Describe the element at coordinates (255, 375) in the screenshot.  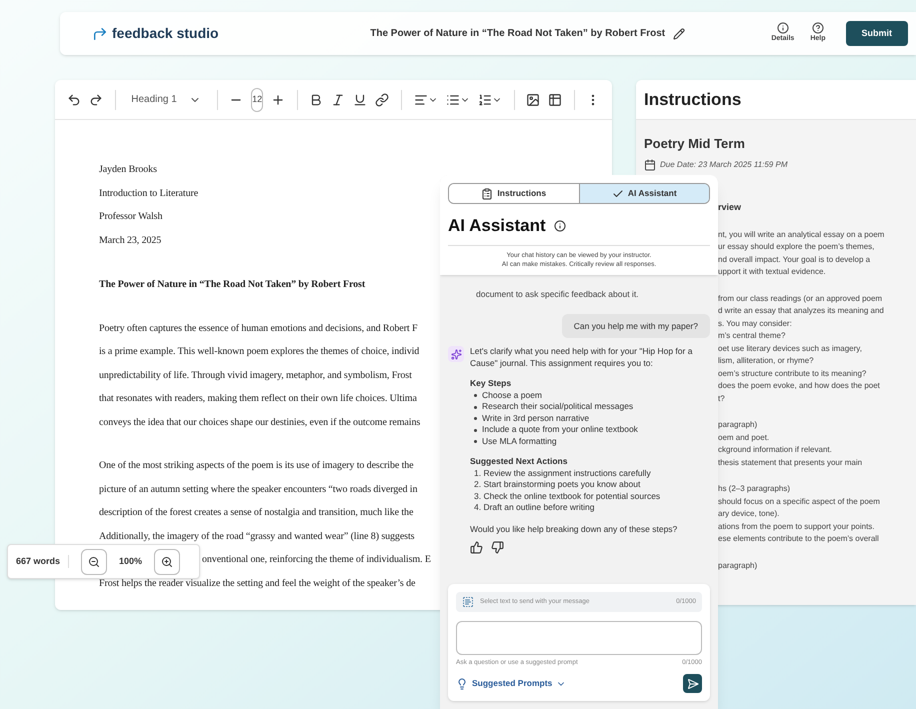
I see `paragraph-line: unpredictability of life. Through vivid imagery, metaphor, and symbolism, Frost` at that location.